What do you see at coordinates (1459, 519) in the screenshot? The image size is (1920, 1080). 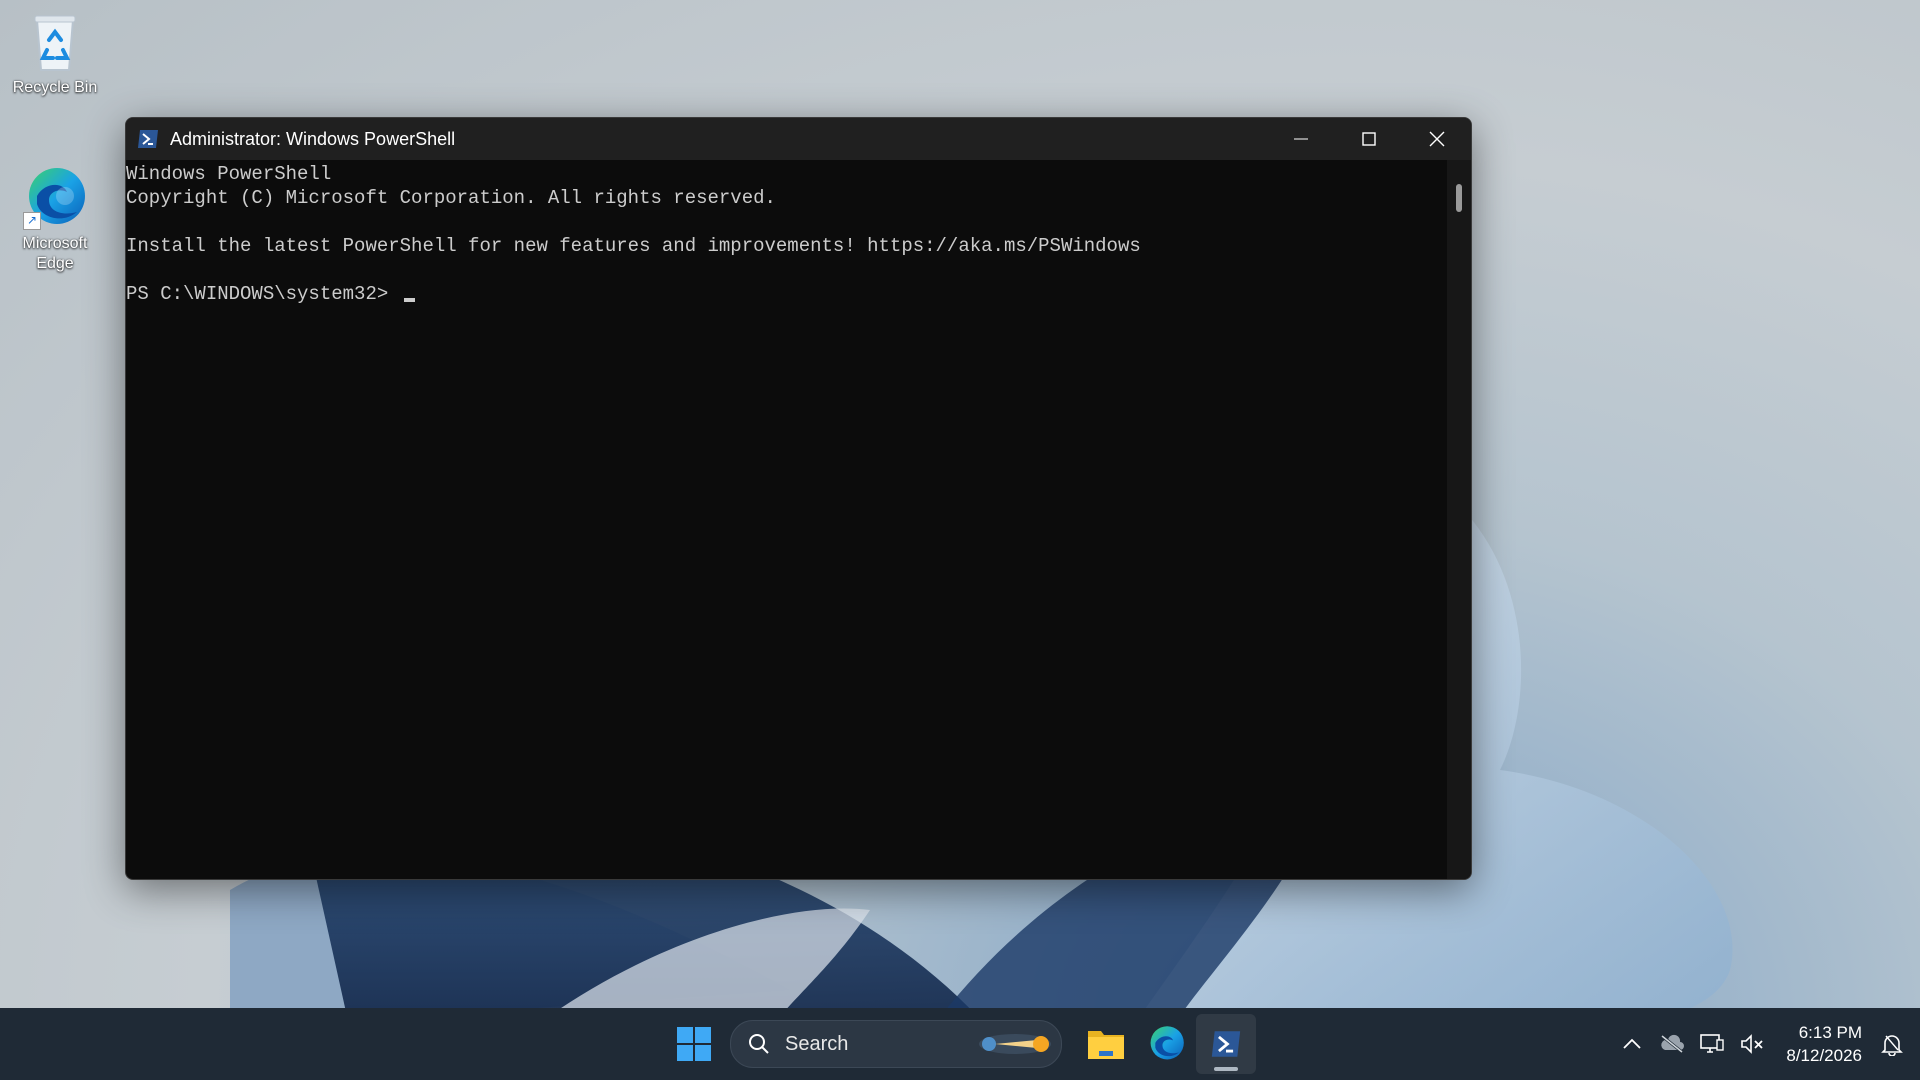 I see `scrollbar` at bounding box center [1459, 519].